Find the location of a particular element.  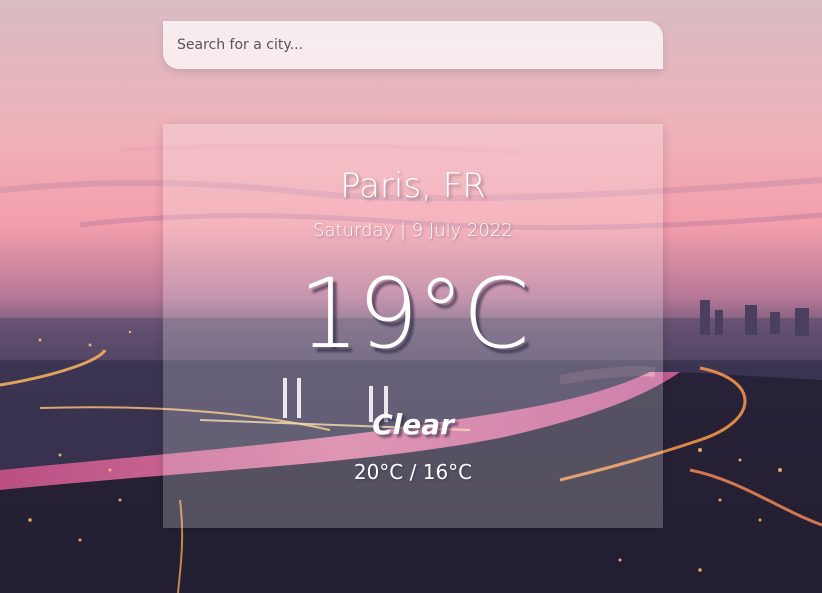

date-label: Saturday | 9 July 2022 is located at coordinates (413, 230).